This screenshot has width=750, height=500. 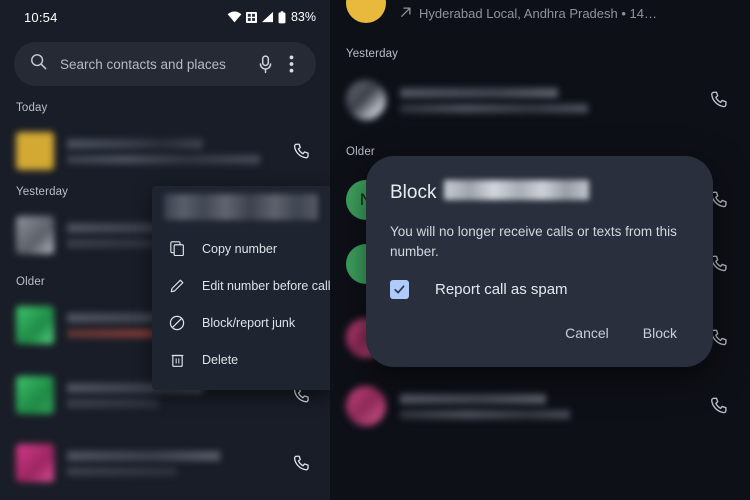 I want to click on pencil-icon, so click(x=177, y=285).